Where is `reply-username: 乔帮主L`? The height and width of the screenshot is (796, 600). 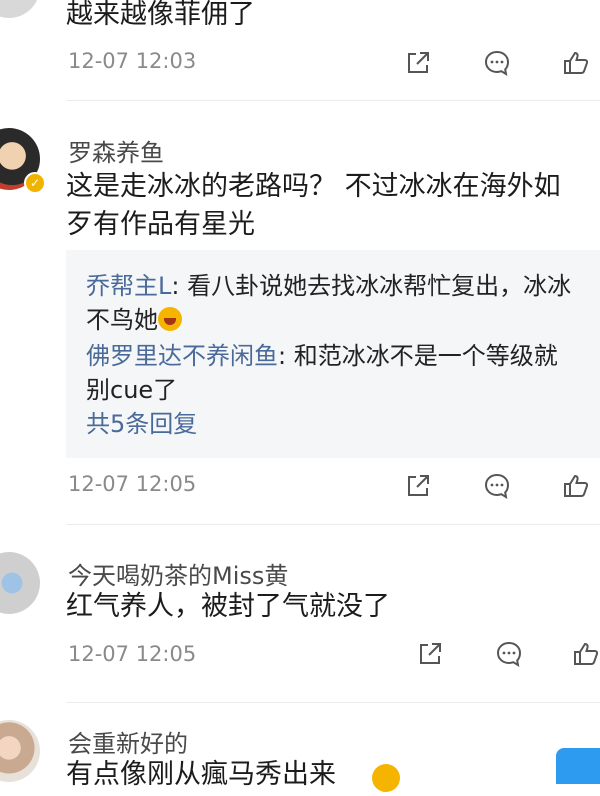
reply-username: 乔帮主L is located at coordinates (128, 286).